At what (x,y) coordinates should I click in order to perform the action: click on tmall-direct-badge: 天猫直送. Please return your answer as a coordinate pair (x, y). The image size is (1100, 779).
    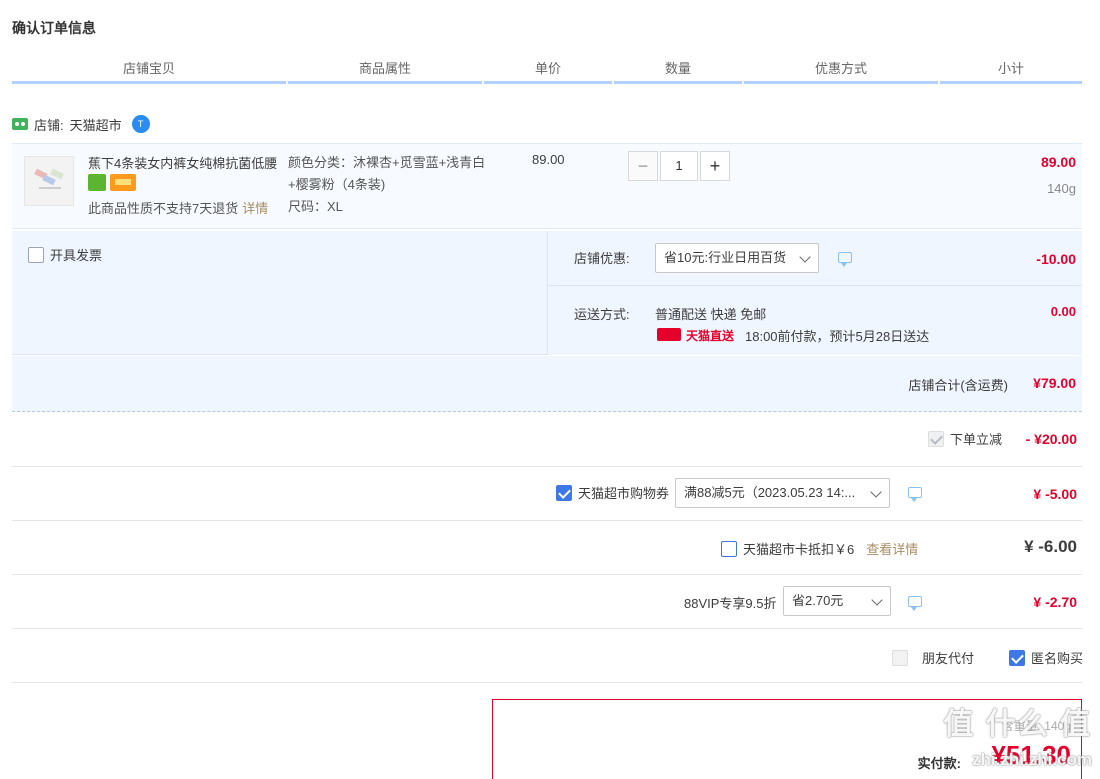
    Looking at the image, I should click on (710, 336).